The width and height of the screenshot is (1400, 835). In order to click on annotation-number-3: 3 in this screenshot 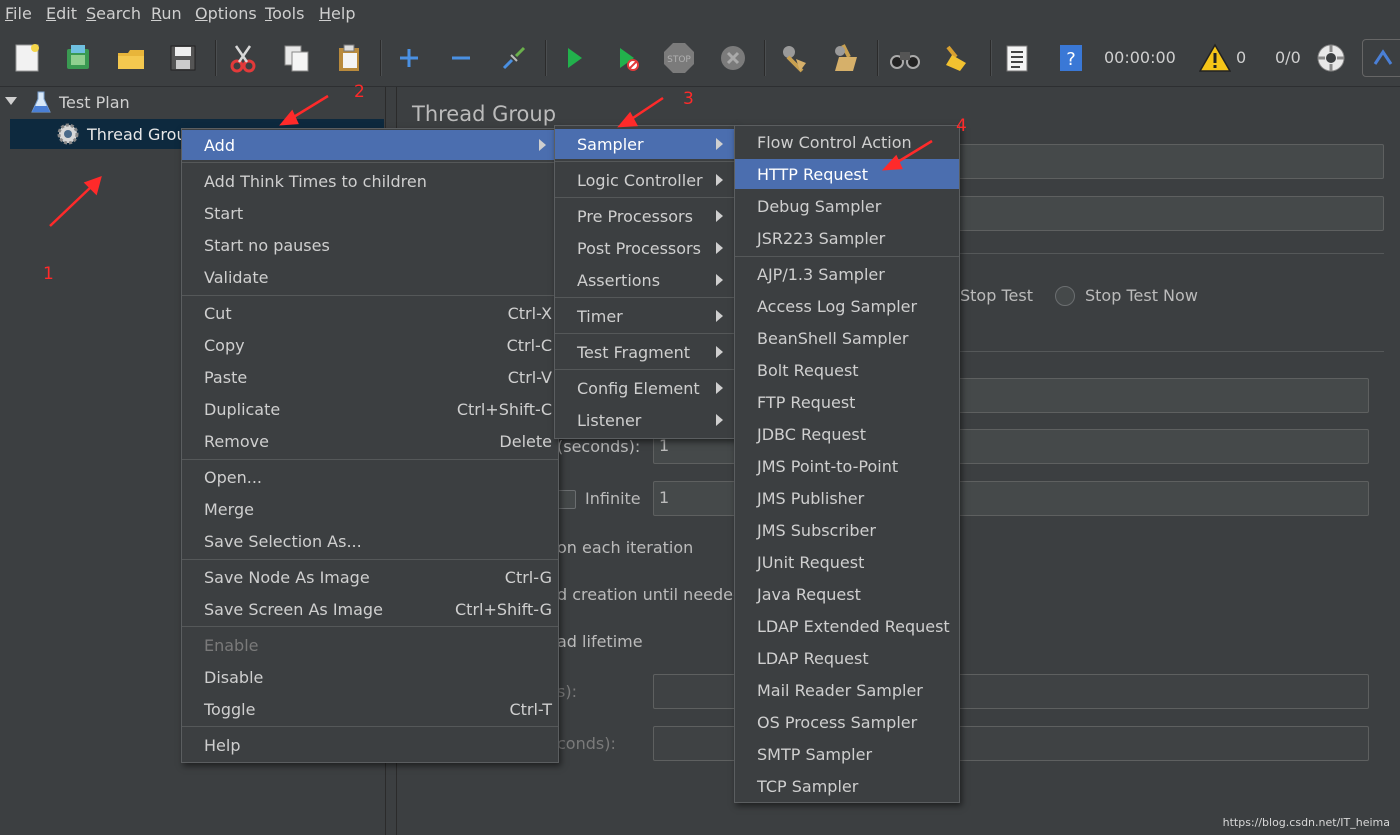, I will do `click(688, 99)`.